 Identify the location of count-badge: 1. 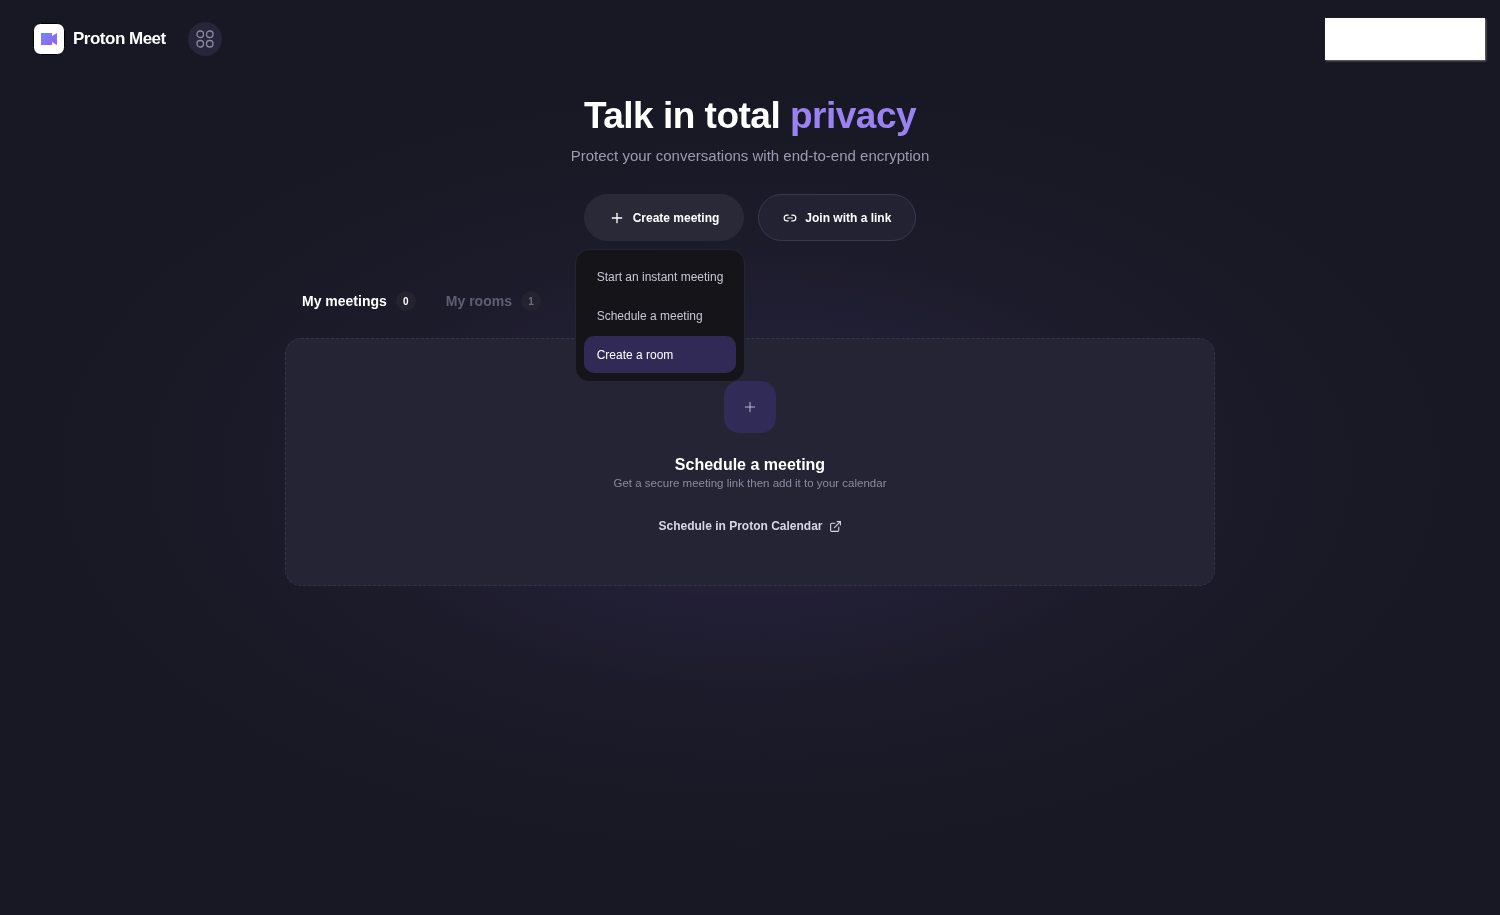
(530, 301).